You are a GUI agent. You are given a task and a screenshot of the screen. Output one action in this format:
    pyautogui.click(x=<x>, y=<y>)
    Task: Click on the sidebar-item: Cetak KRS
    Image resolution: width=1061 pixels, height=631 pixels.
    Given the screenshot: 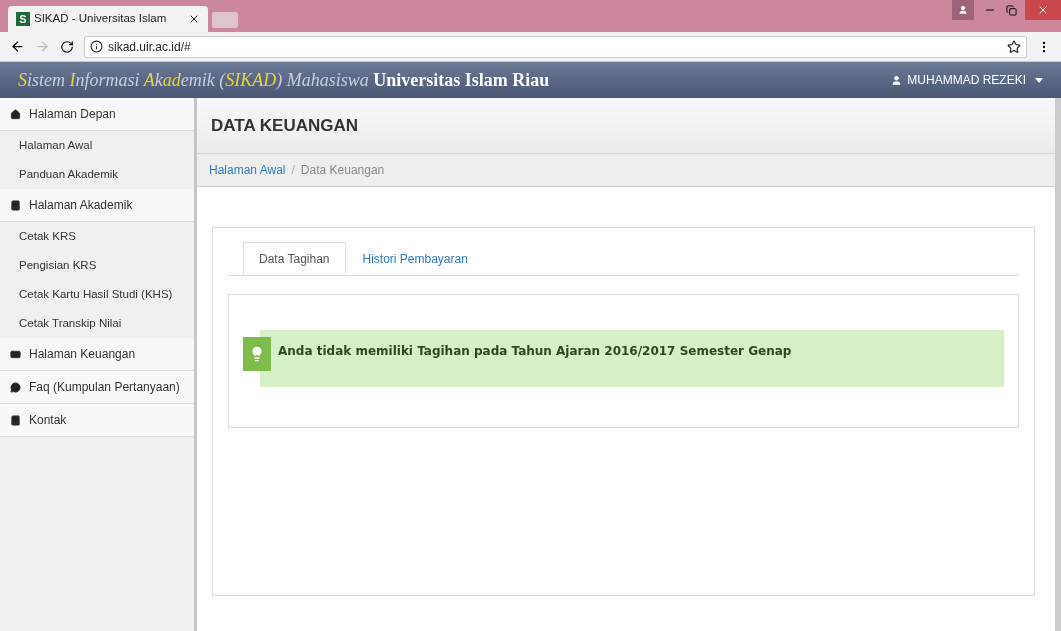 What is the action you would take?
    pyautogui.click(x=97, y=236)
    